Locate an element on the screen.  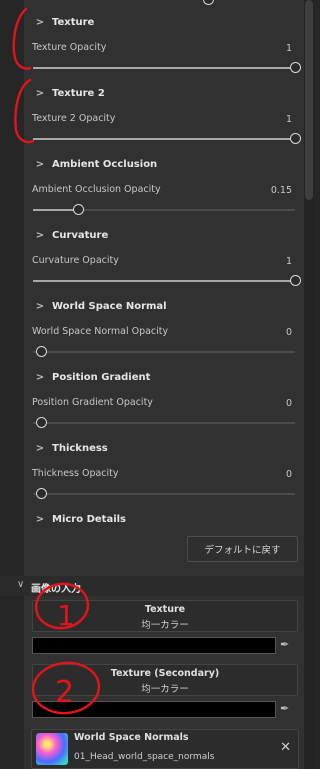
scrollbar is located at coordinates (309, 384).